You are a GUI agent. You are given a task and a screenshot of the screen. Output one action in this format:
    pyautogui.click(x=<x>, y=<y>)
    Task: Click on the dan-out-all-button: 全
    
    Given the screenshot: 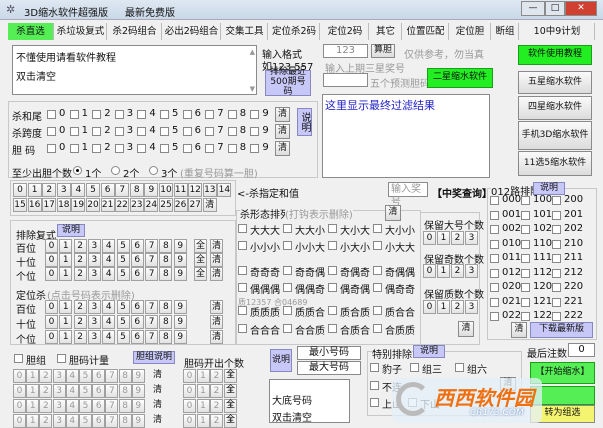 What is the action you would take?
    pyautogui.click(x=230, y=391)
    